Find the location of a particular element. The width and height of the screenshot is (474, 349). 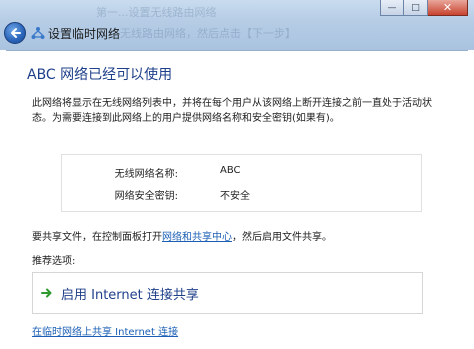

back-button is located at coordinates (15, 33).